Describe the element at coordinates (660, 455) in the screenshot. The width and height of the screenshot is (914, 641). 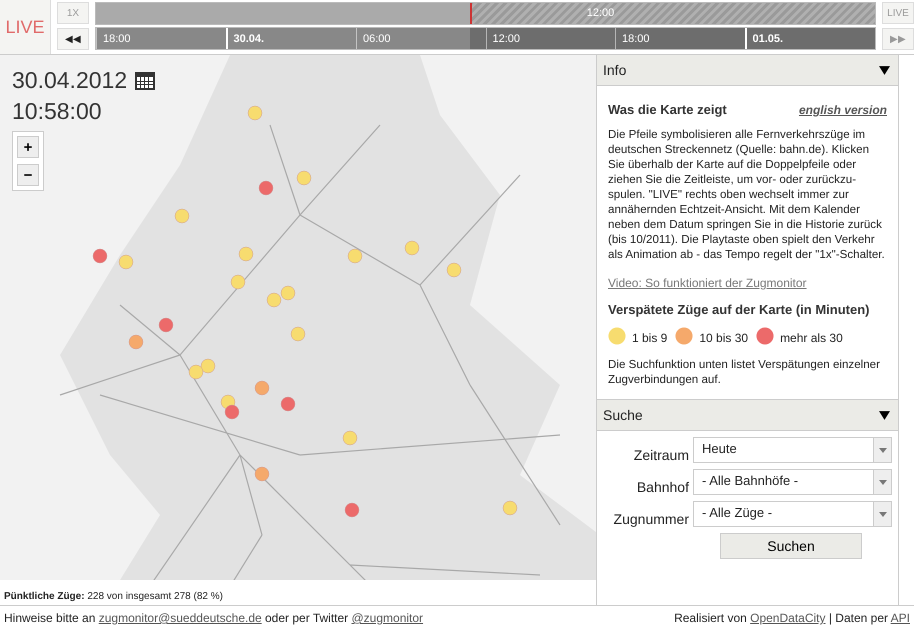
I see `field-label: Zeitraum` at that location.